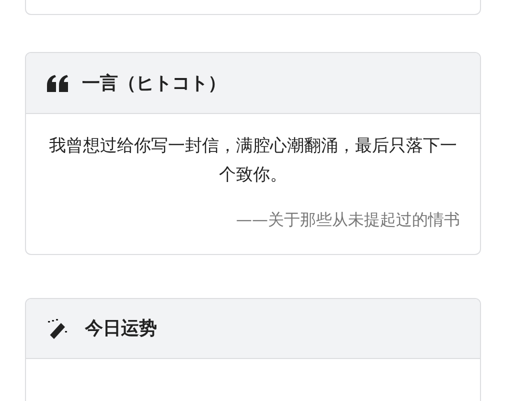 The height and width of the screenshot is (401, 513). What do you see at coordinates (347, 220) in the screenshot?
I see `quote-source: ——关于那些从未提起过的情书` at bounding box center [347, 220].